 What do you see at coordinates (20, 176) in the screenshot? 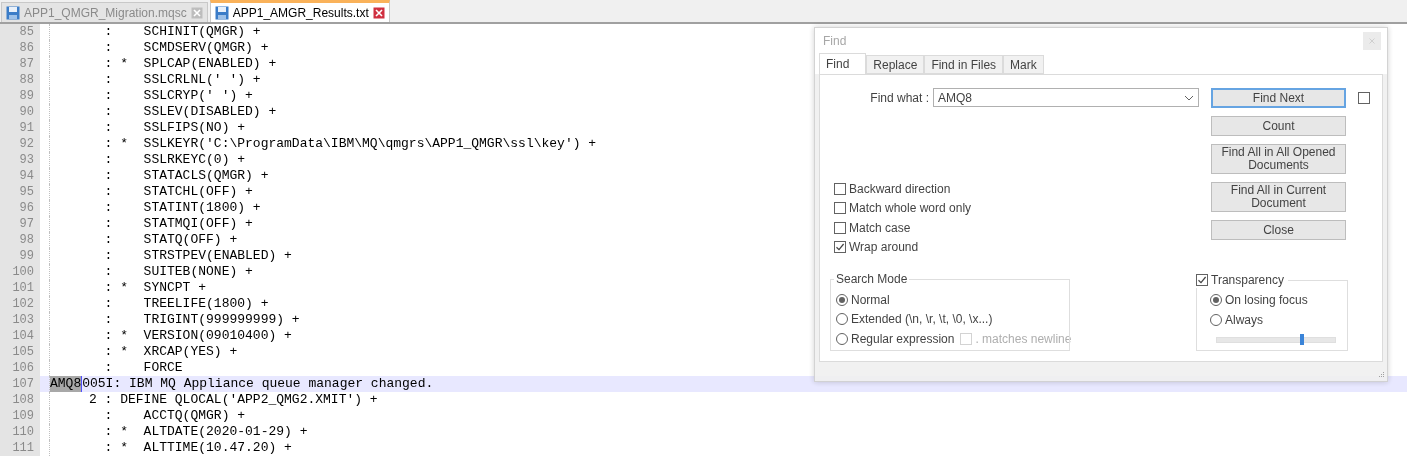
I see `line-number: 94` at bounding box center [20, 176].